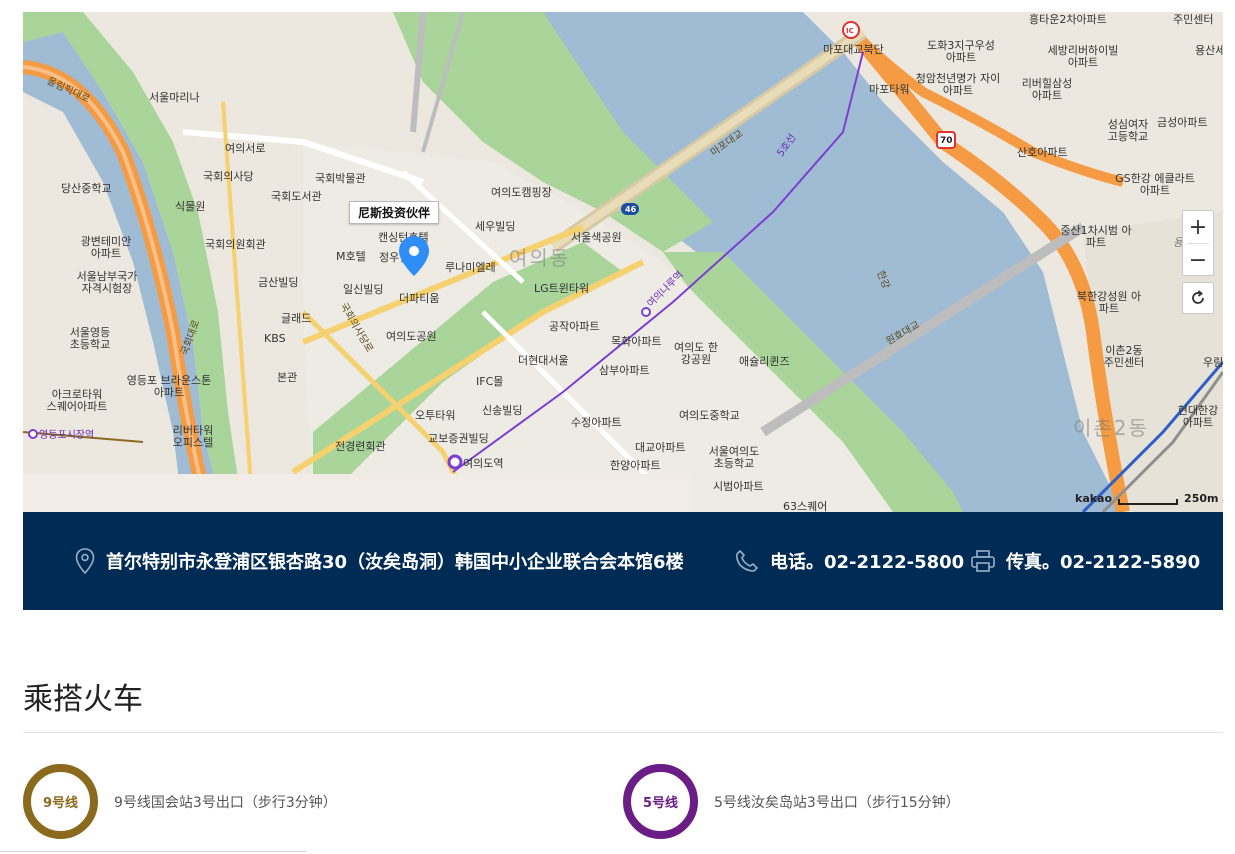 Image resolution: width=1235 pixels, height=854 pixels. What do you see at coordinates (734, 457) in the screenshot?
I see `map-label: 서울여의도 초등학교` at bounding box center [734, 457].